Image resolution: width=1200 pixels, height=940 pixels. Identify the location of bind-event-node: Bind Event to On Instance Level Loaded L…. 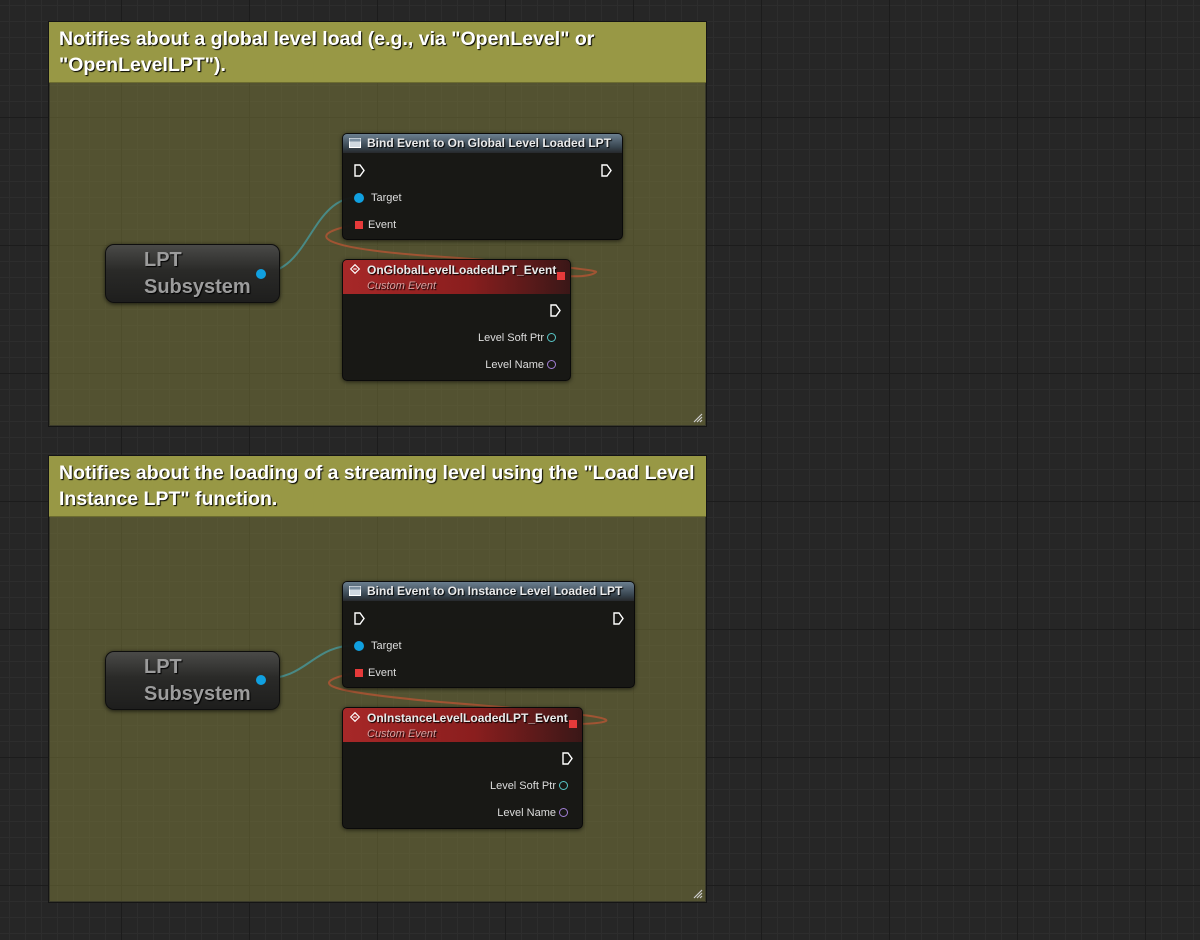
(488, 634).